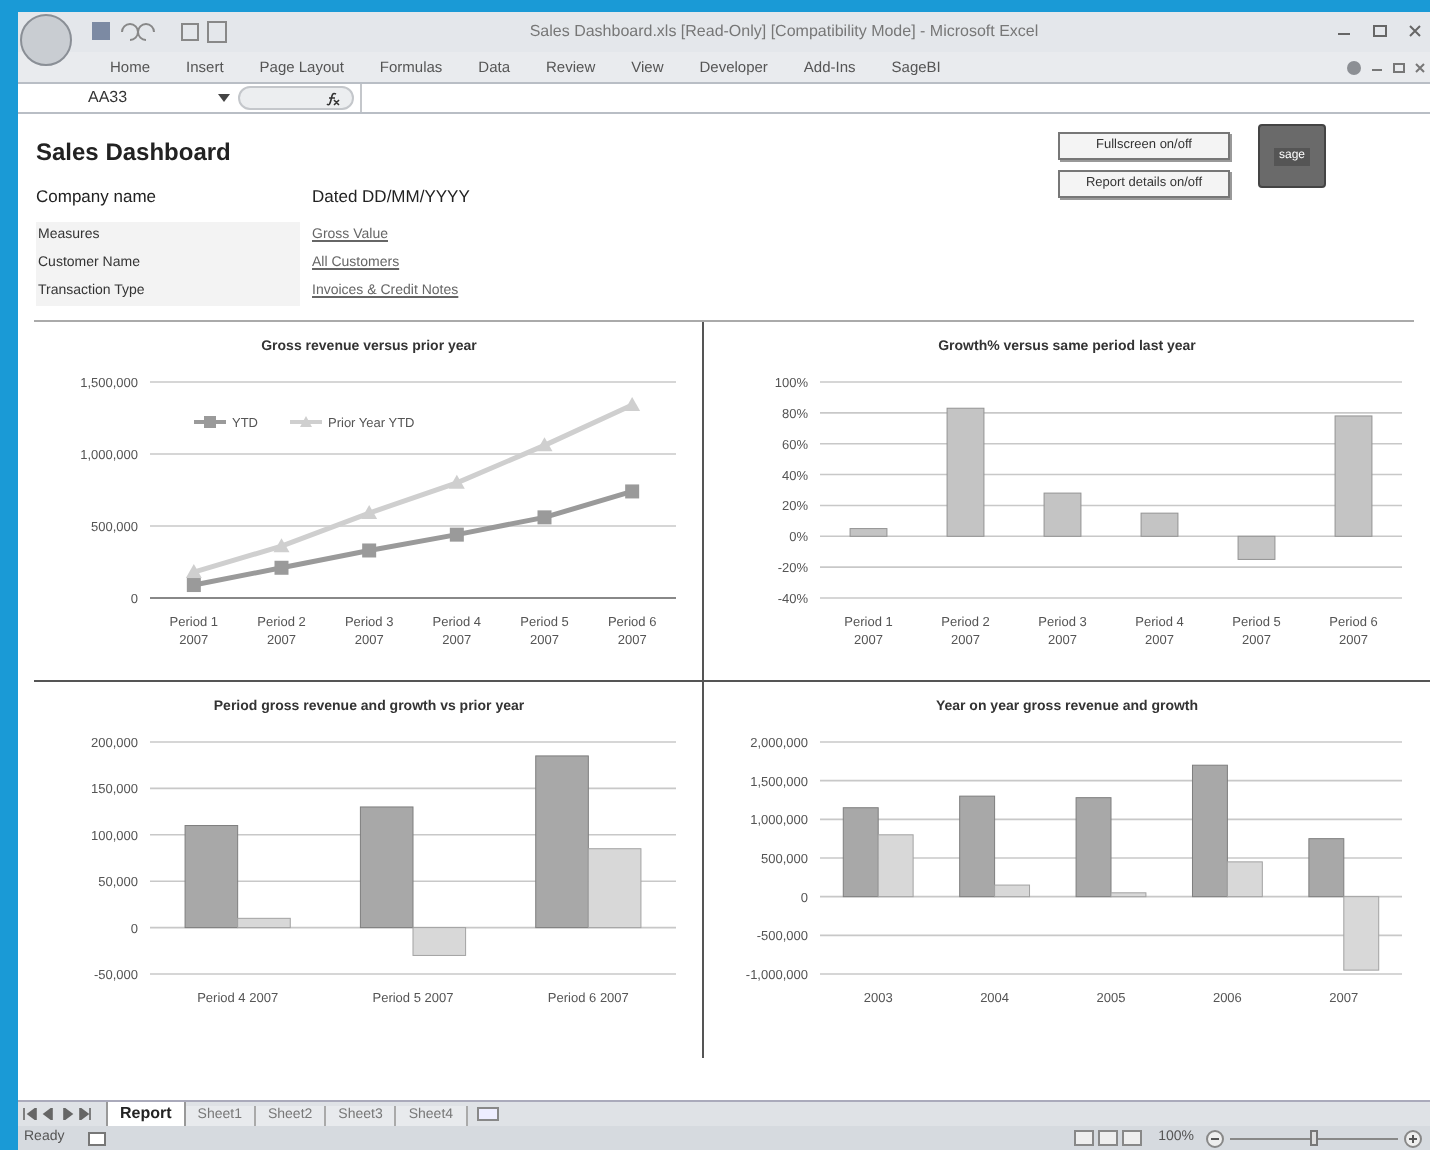 This screenshot has width=1430, height=1150. I want to click on sheet-navigation-icon, so click(58, 1114).